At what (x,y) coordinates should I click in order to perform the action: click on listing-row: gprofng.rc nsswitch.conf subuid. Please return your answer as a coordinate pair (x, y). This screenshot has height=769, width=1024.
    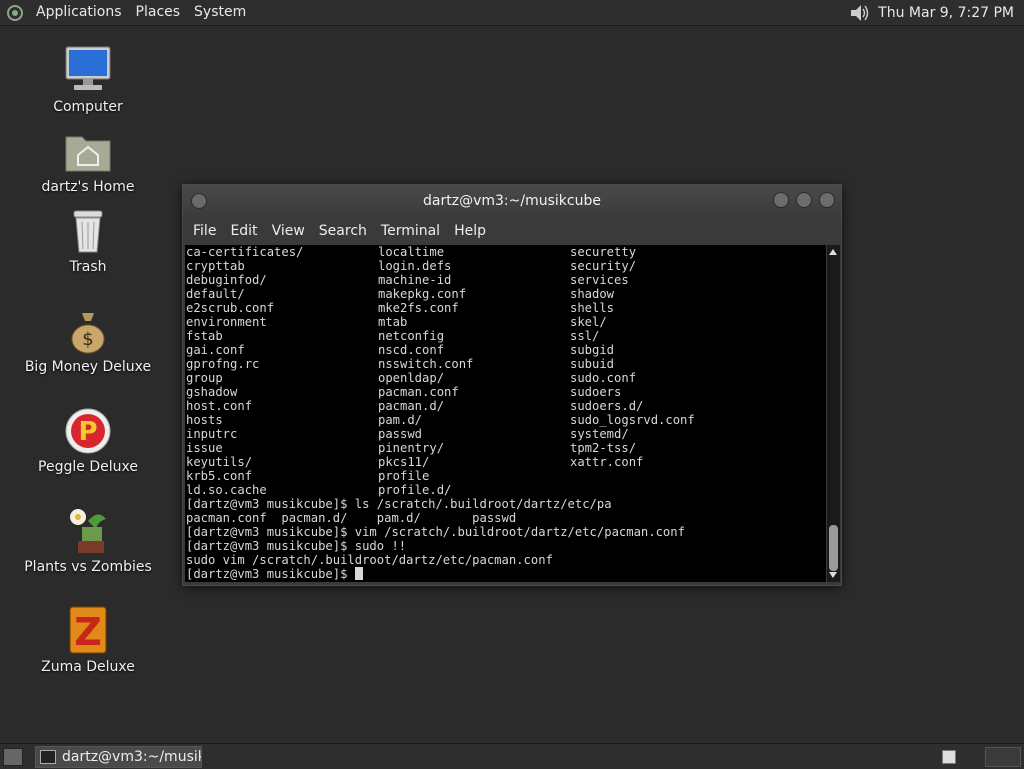
    Looking at the image, I should click on (400, 364).